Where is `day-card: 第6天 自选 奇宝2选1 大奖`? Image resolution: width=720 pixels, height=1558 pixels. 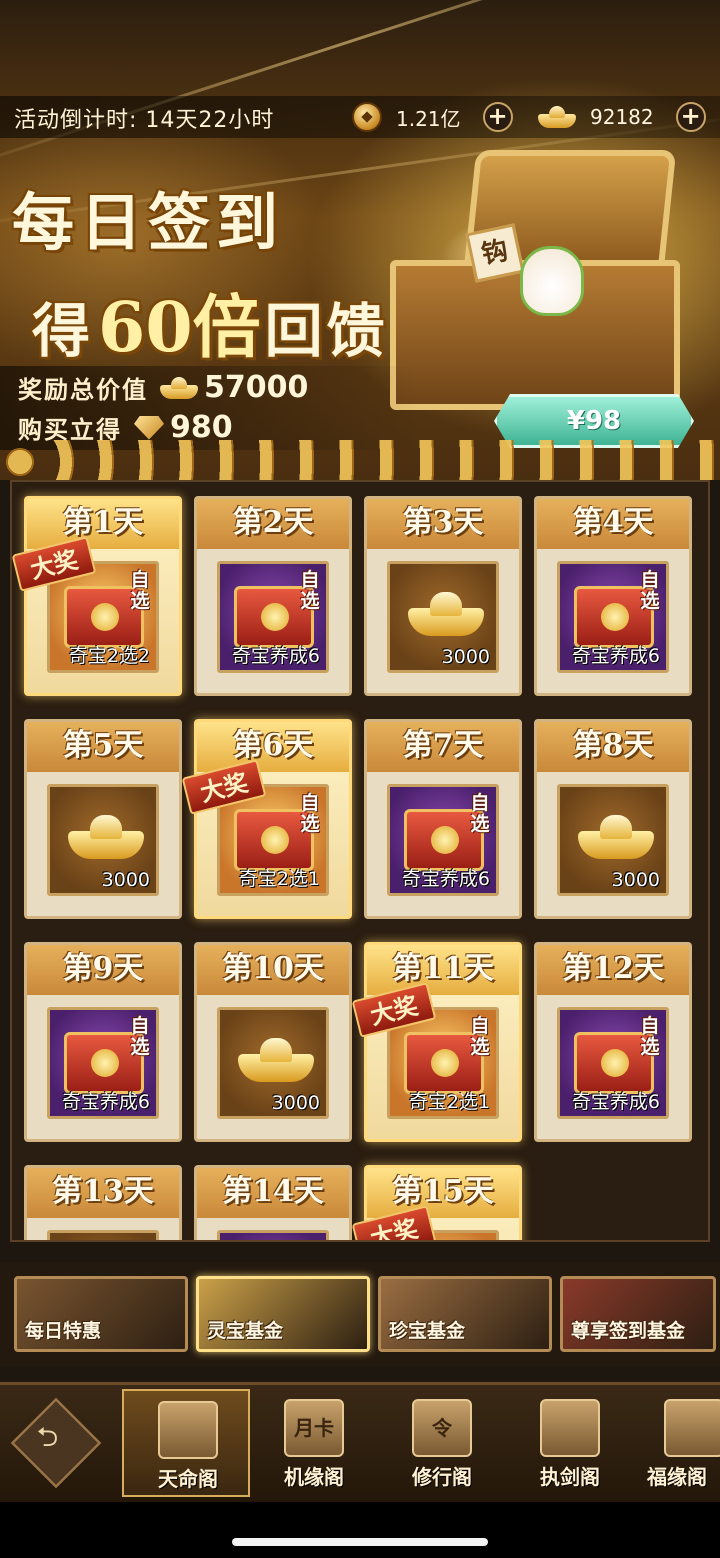
day-card: 第6天 自选 奇宝2选1 大奖 is located at coordinates (266, 819).